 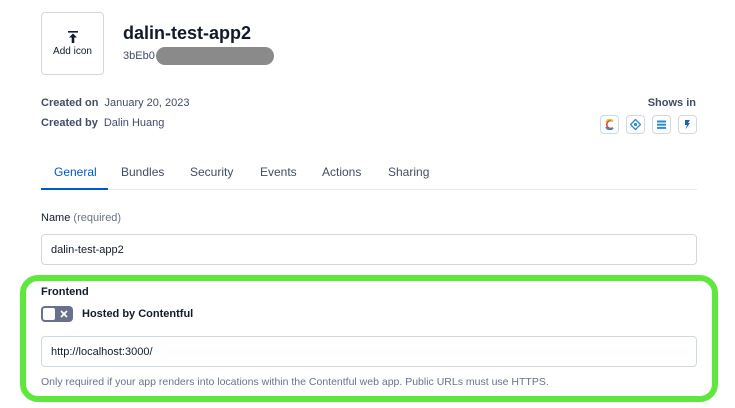 What do you see at coordinates (74, 189) in the screenshot?
I see `active-tab-indicator` at bounding box center [74, 189].